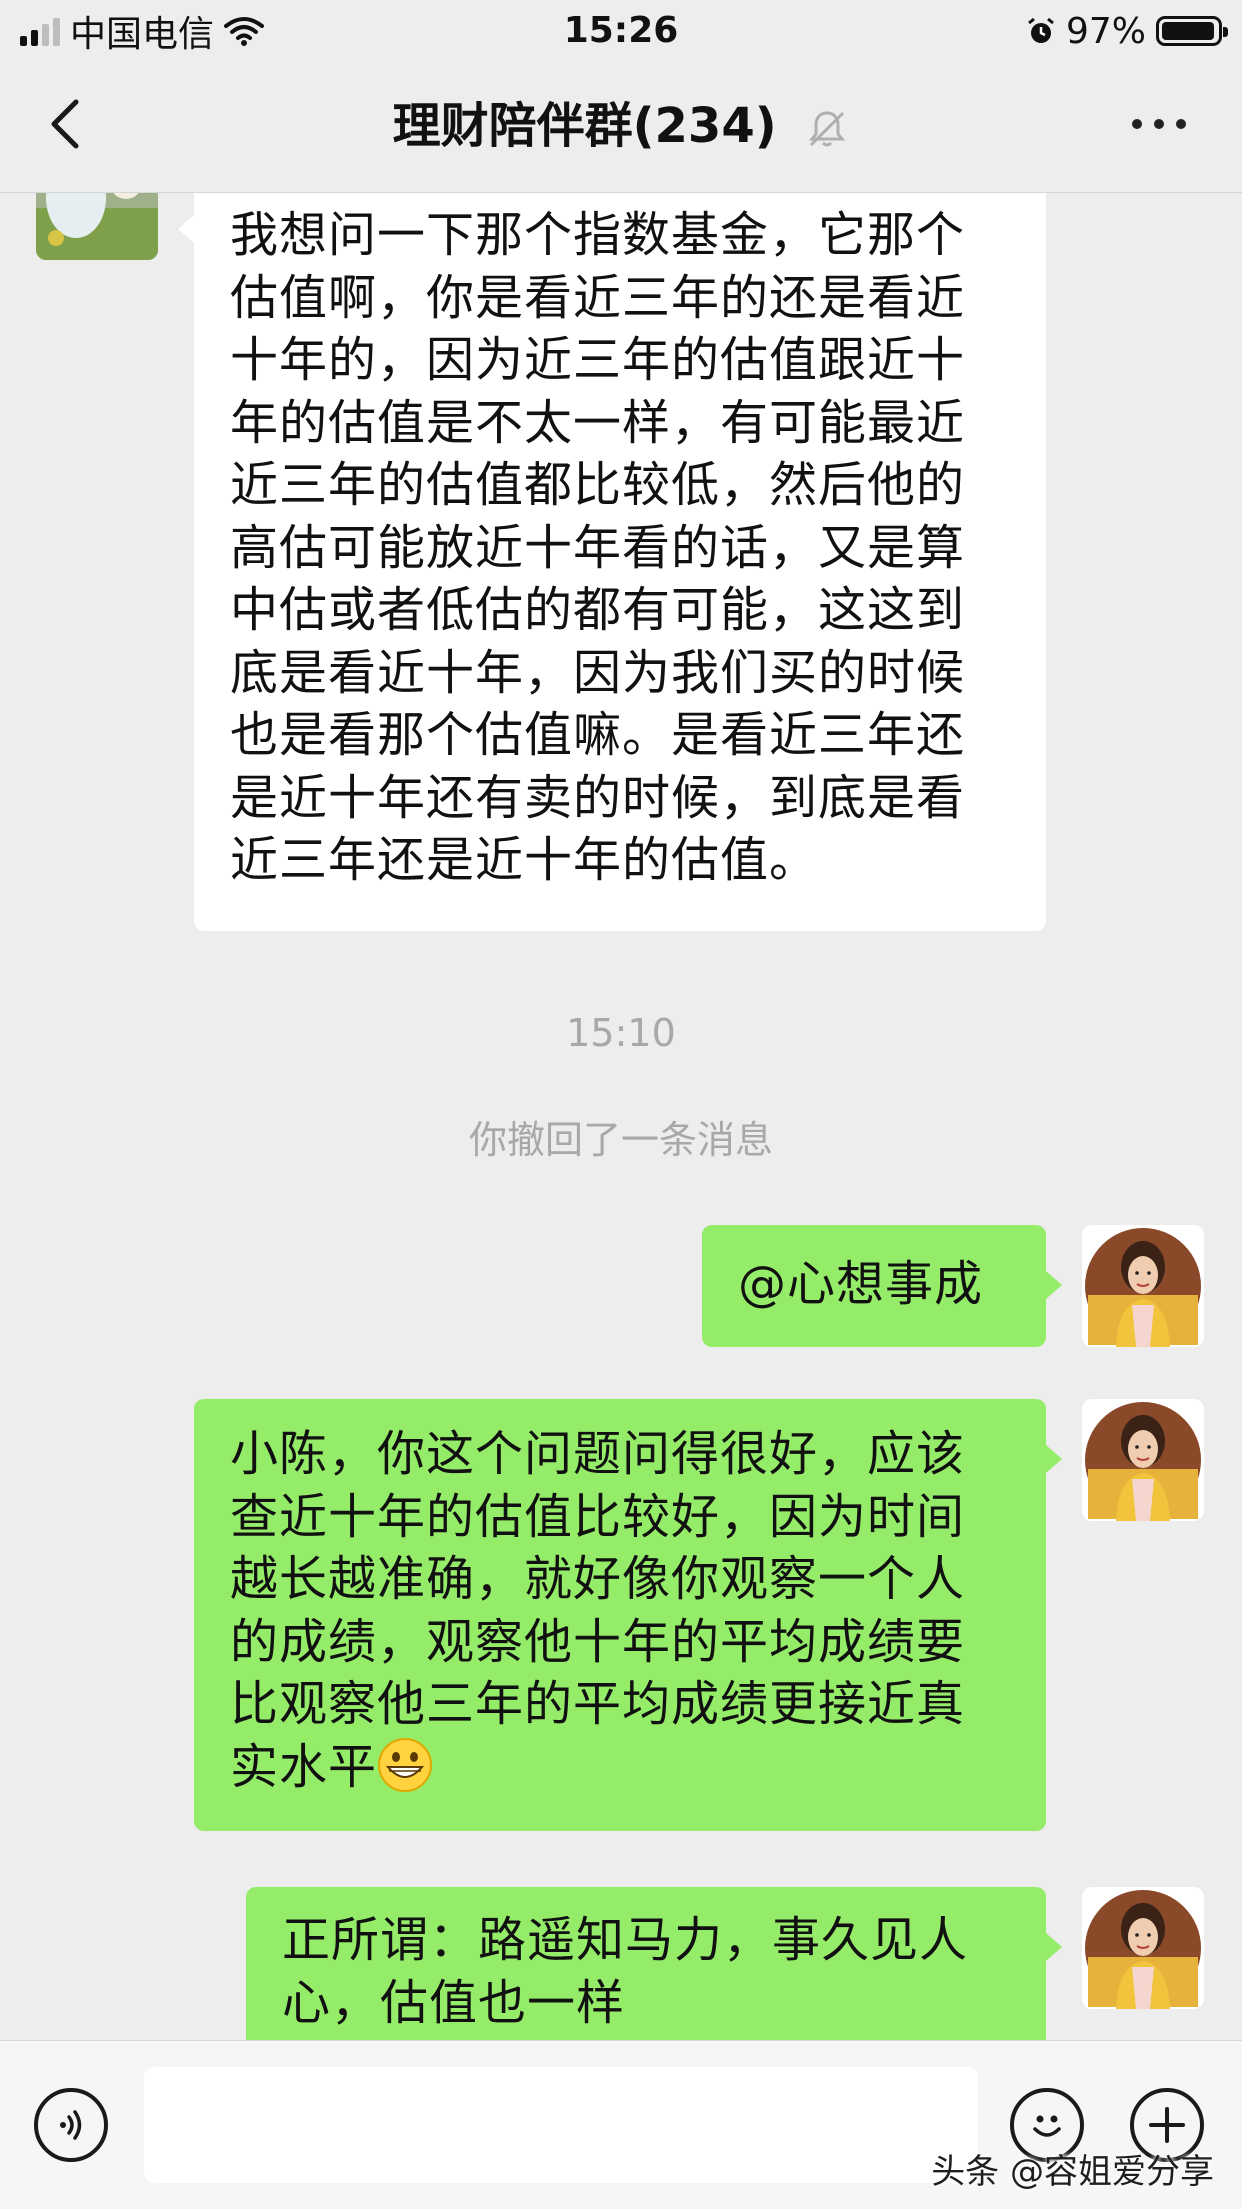 The height and width of the screenshot is (2209, 1242). I want to click on outgoing-message-text: @心想事成, so click(861, 1284).